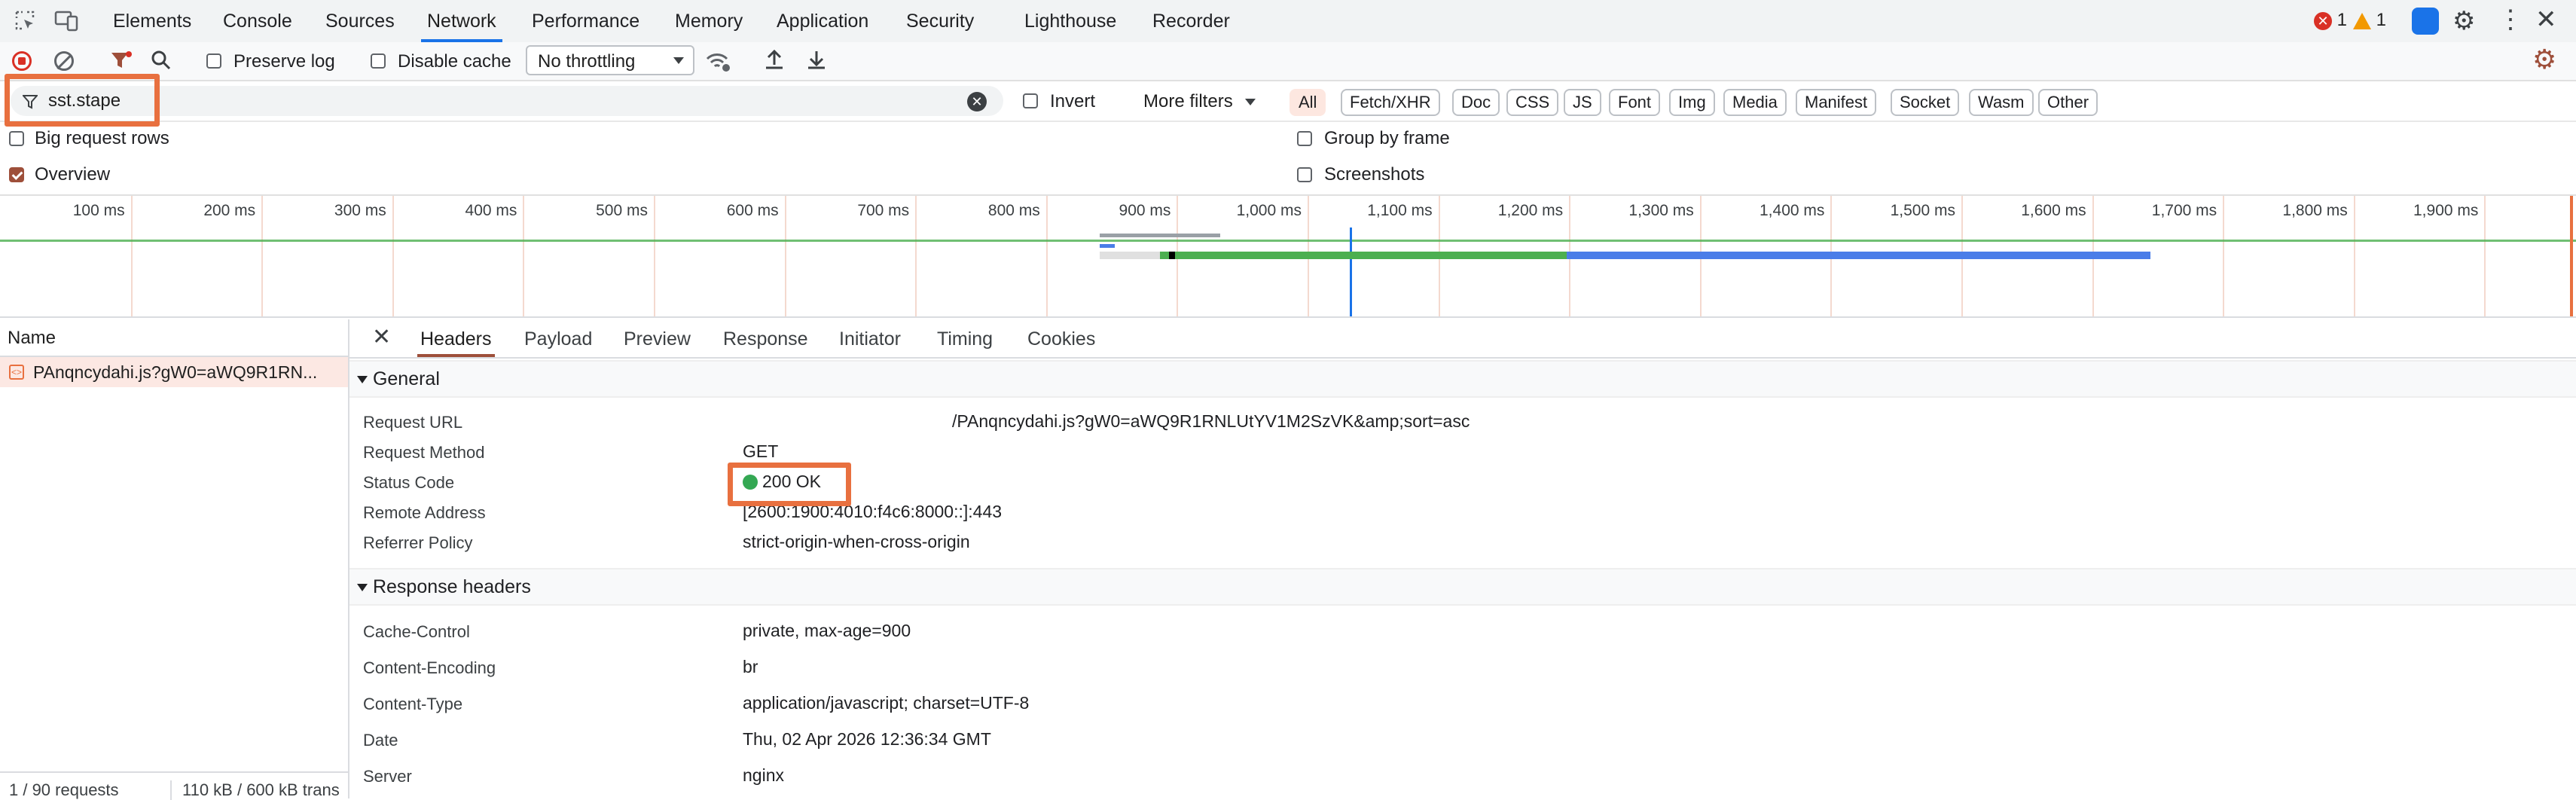  Describe the element at coordinates (1030, 100) in the screenshot. I see `invert-checkbox` at that location.